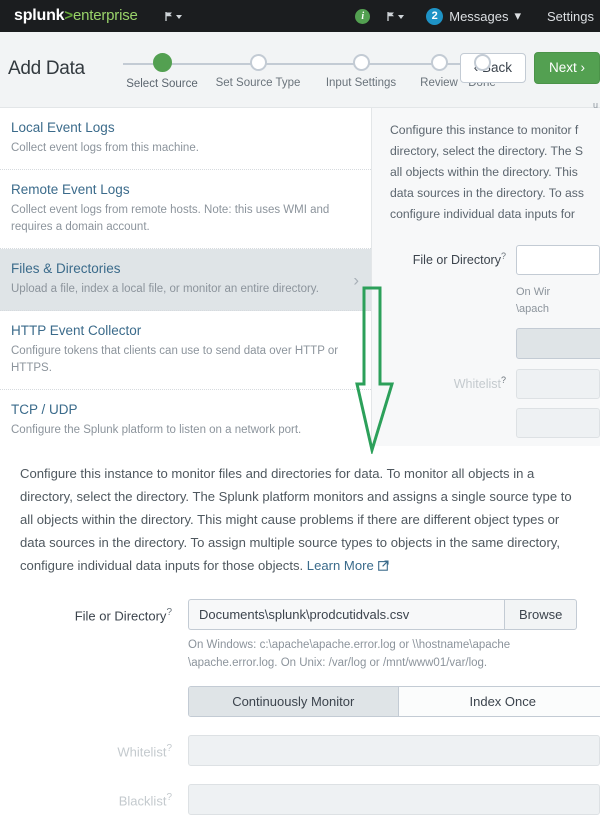 Image resolution: width=600 pixels, height=826 pixels. I want to click on info-icon: i, so click(363, 16).